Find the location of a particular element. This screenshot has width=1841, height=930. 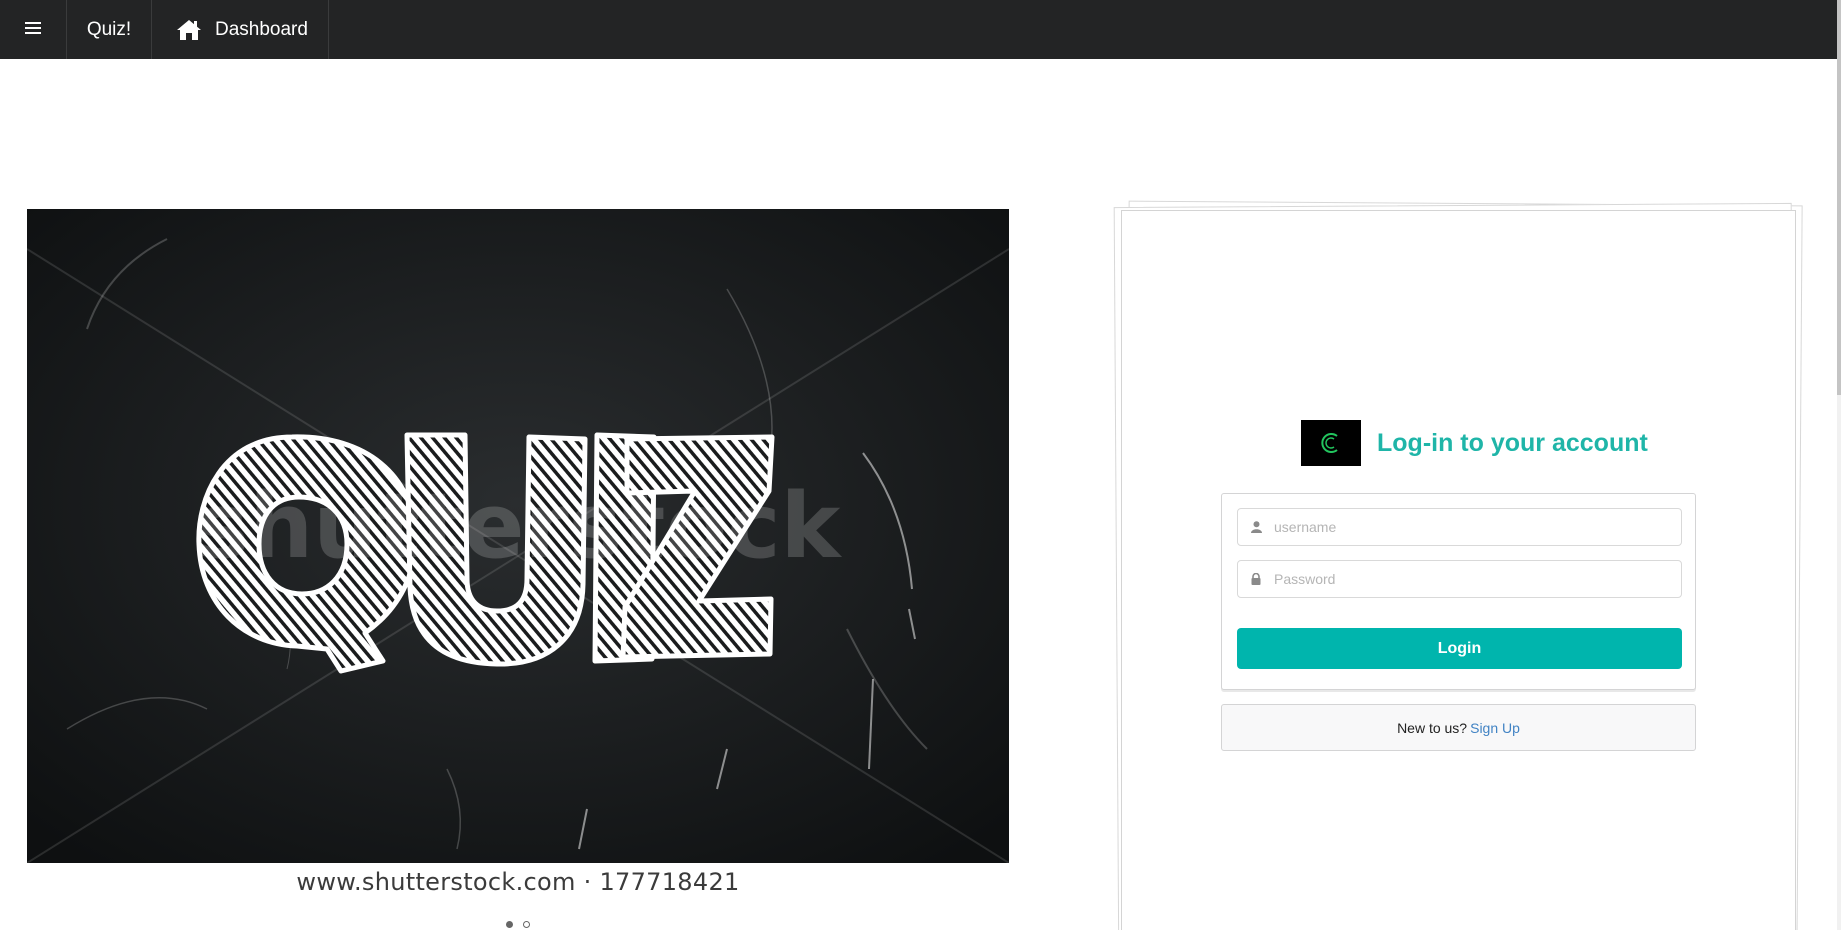

menu-toggle-button is located at coordinates (33, 29).